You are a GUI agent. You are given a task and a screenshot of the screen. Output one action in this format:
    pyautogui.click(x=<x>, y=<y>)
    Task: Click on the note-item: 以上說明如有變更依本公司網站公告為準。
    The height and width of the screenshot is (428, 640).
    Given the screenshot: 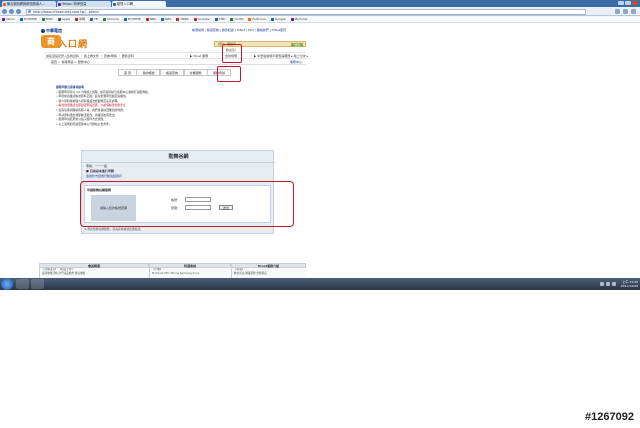 What is the action you would take?
    pyautogui.click(x=176, y=124)
    